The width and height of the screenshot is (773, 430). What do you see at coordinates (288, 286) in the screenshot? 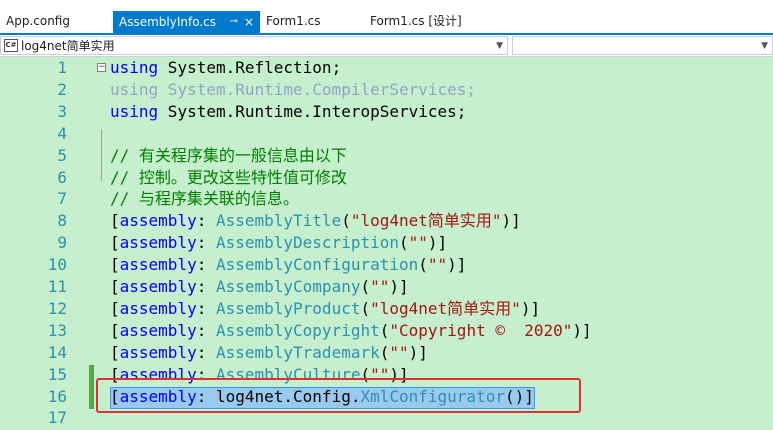
I see `code-token: AssemblyCompany` at bounding box center [288, 286].